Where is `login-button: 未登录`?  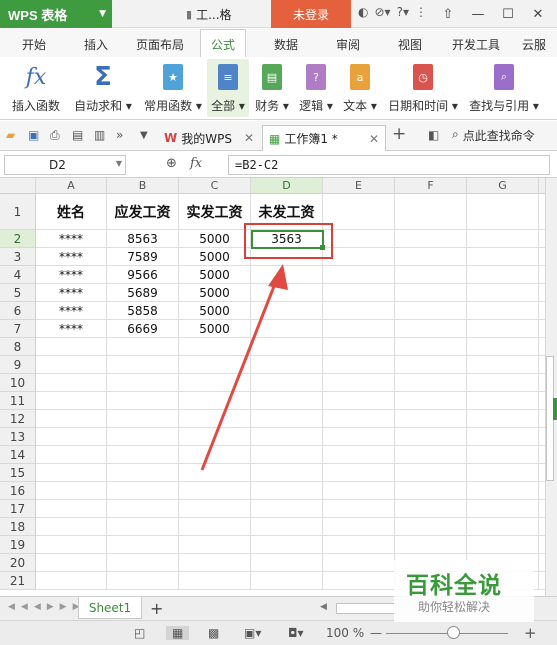 login-button: 未登录 is located at coordinates (311, 14).